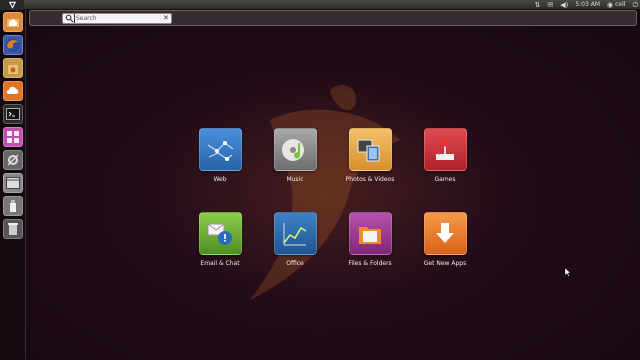 This screenshot has height=360, width=640. I want to click on dash-home-button, so click(12, 5).